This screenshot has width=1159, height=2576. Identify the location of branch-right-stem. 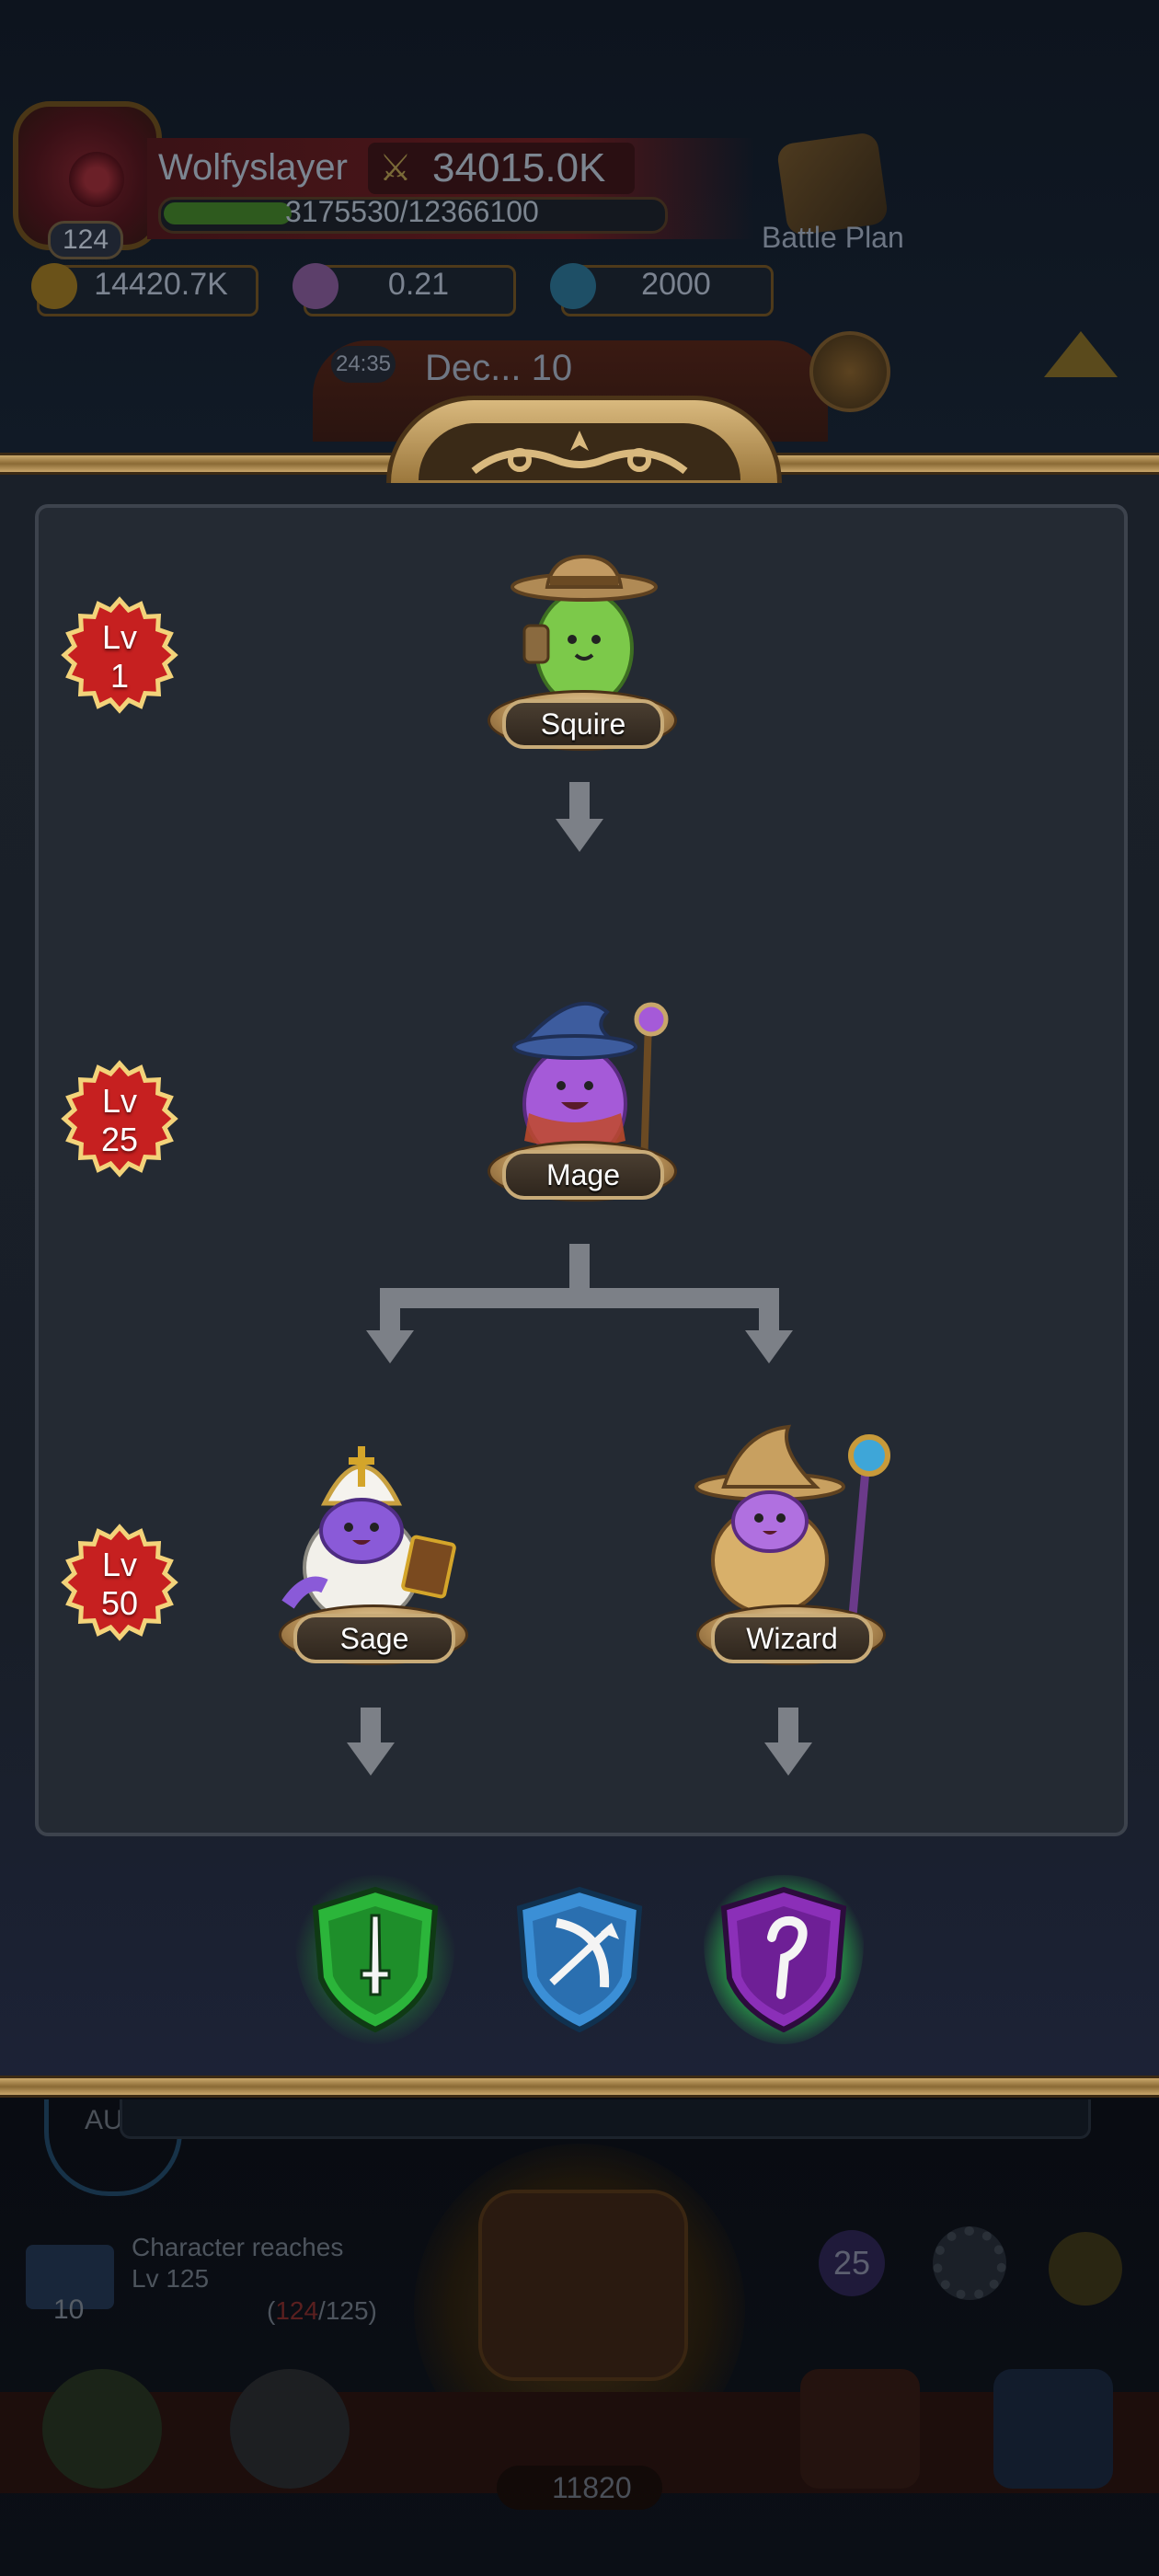
(769, 1311).